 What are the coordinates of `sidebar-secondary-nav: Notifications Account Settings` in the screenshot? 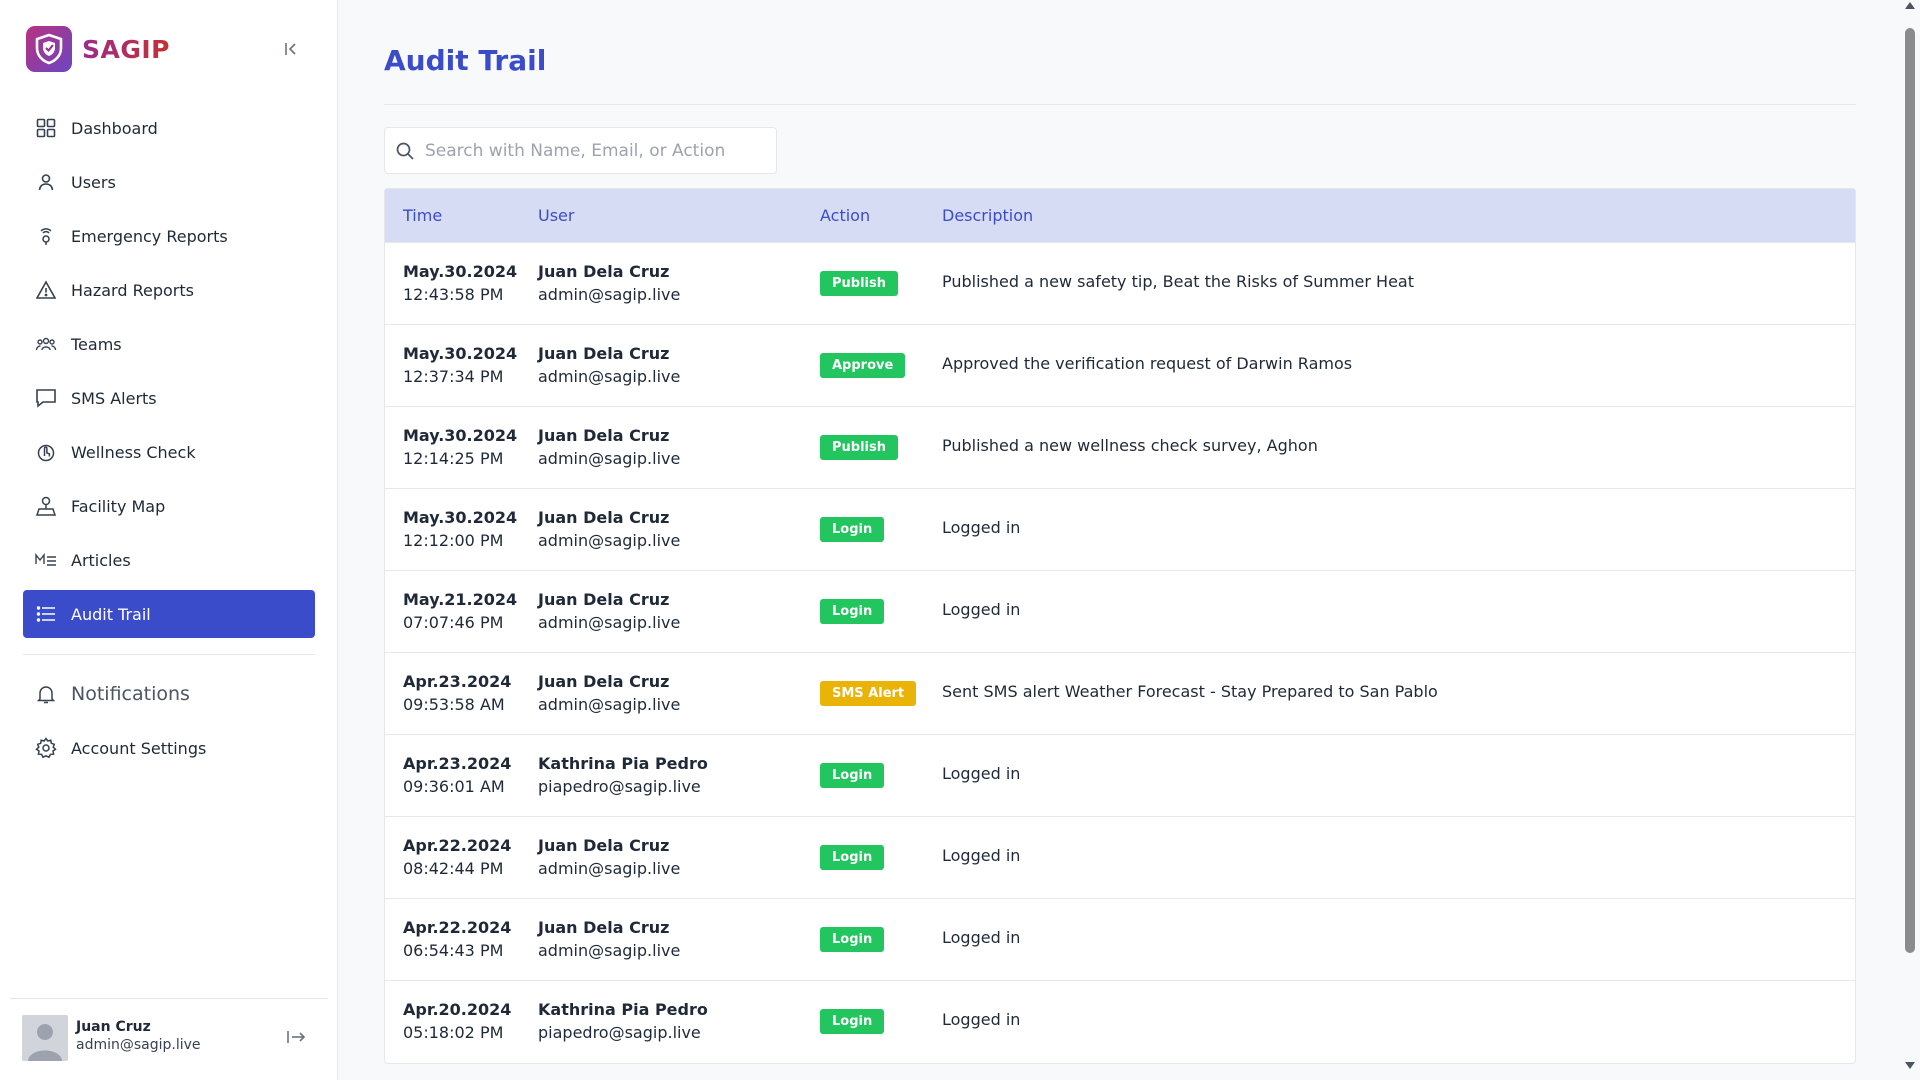 It's located at (169, 724).